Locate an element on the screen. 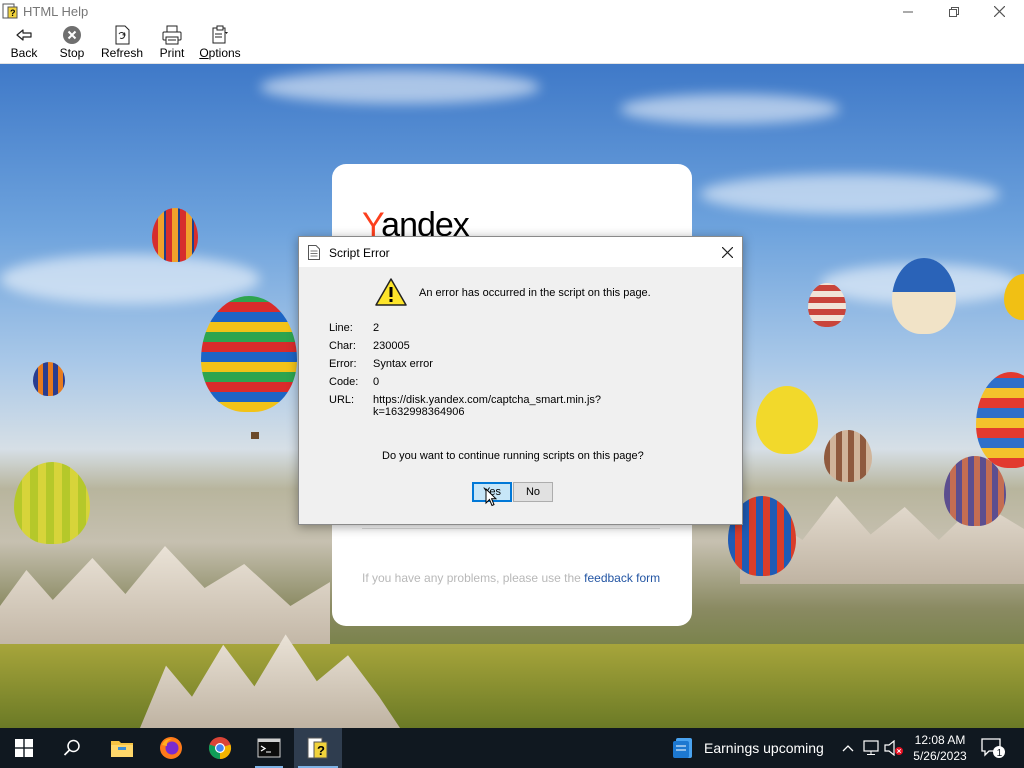 Image resolution: width=1024 pixels, height=768 pixels. volume-status is located at coordinates (894, 748).